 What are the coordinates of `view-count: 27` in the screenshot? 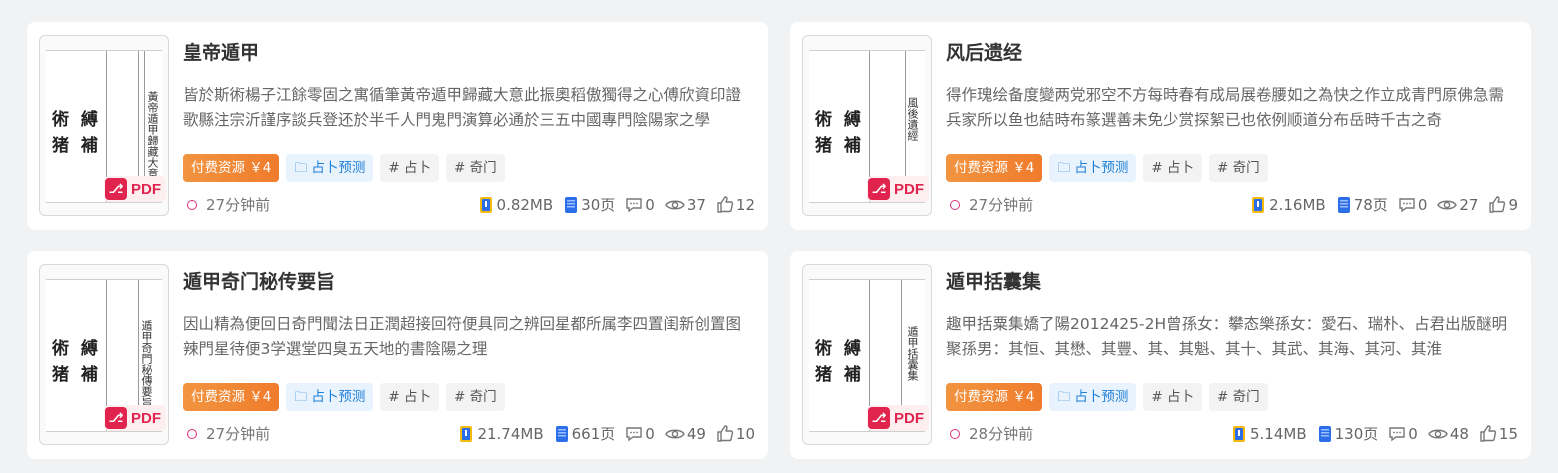 It's located at (1457, 205).